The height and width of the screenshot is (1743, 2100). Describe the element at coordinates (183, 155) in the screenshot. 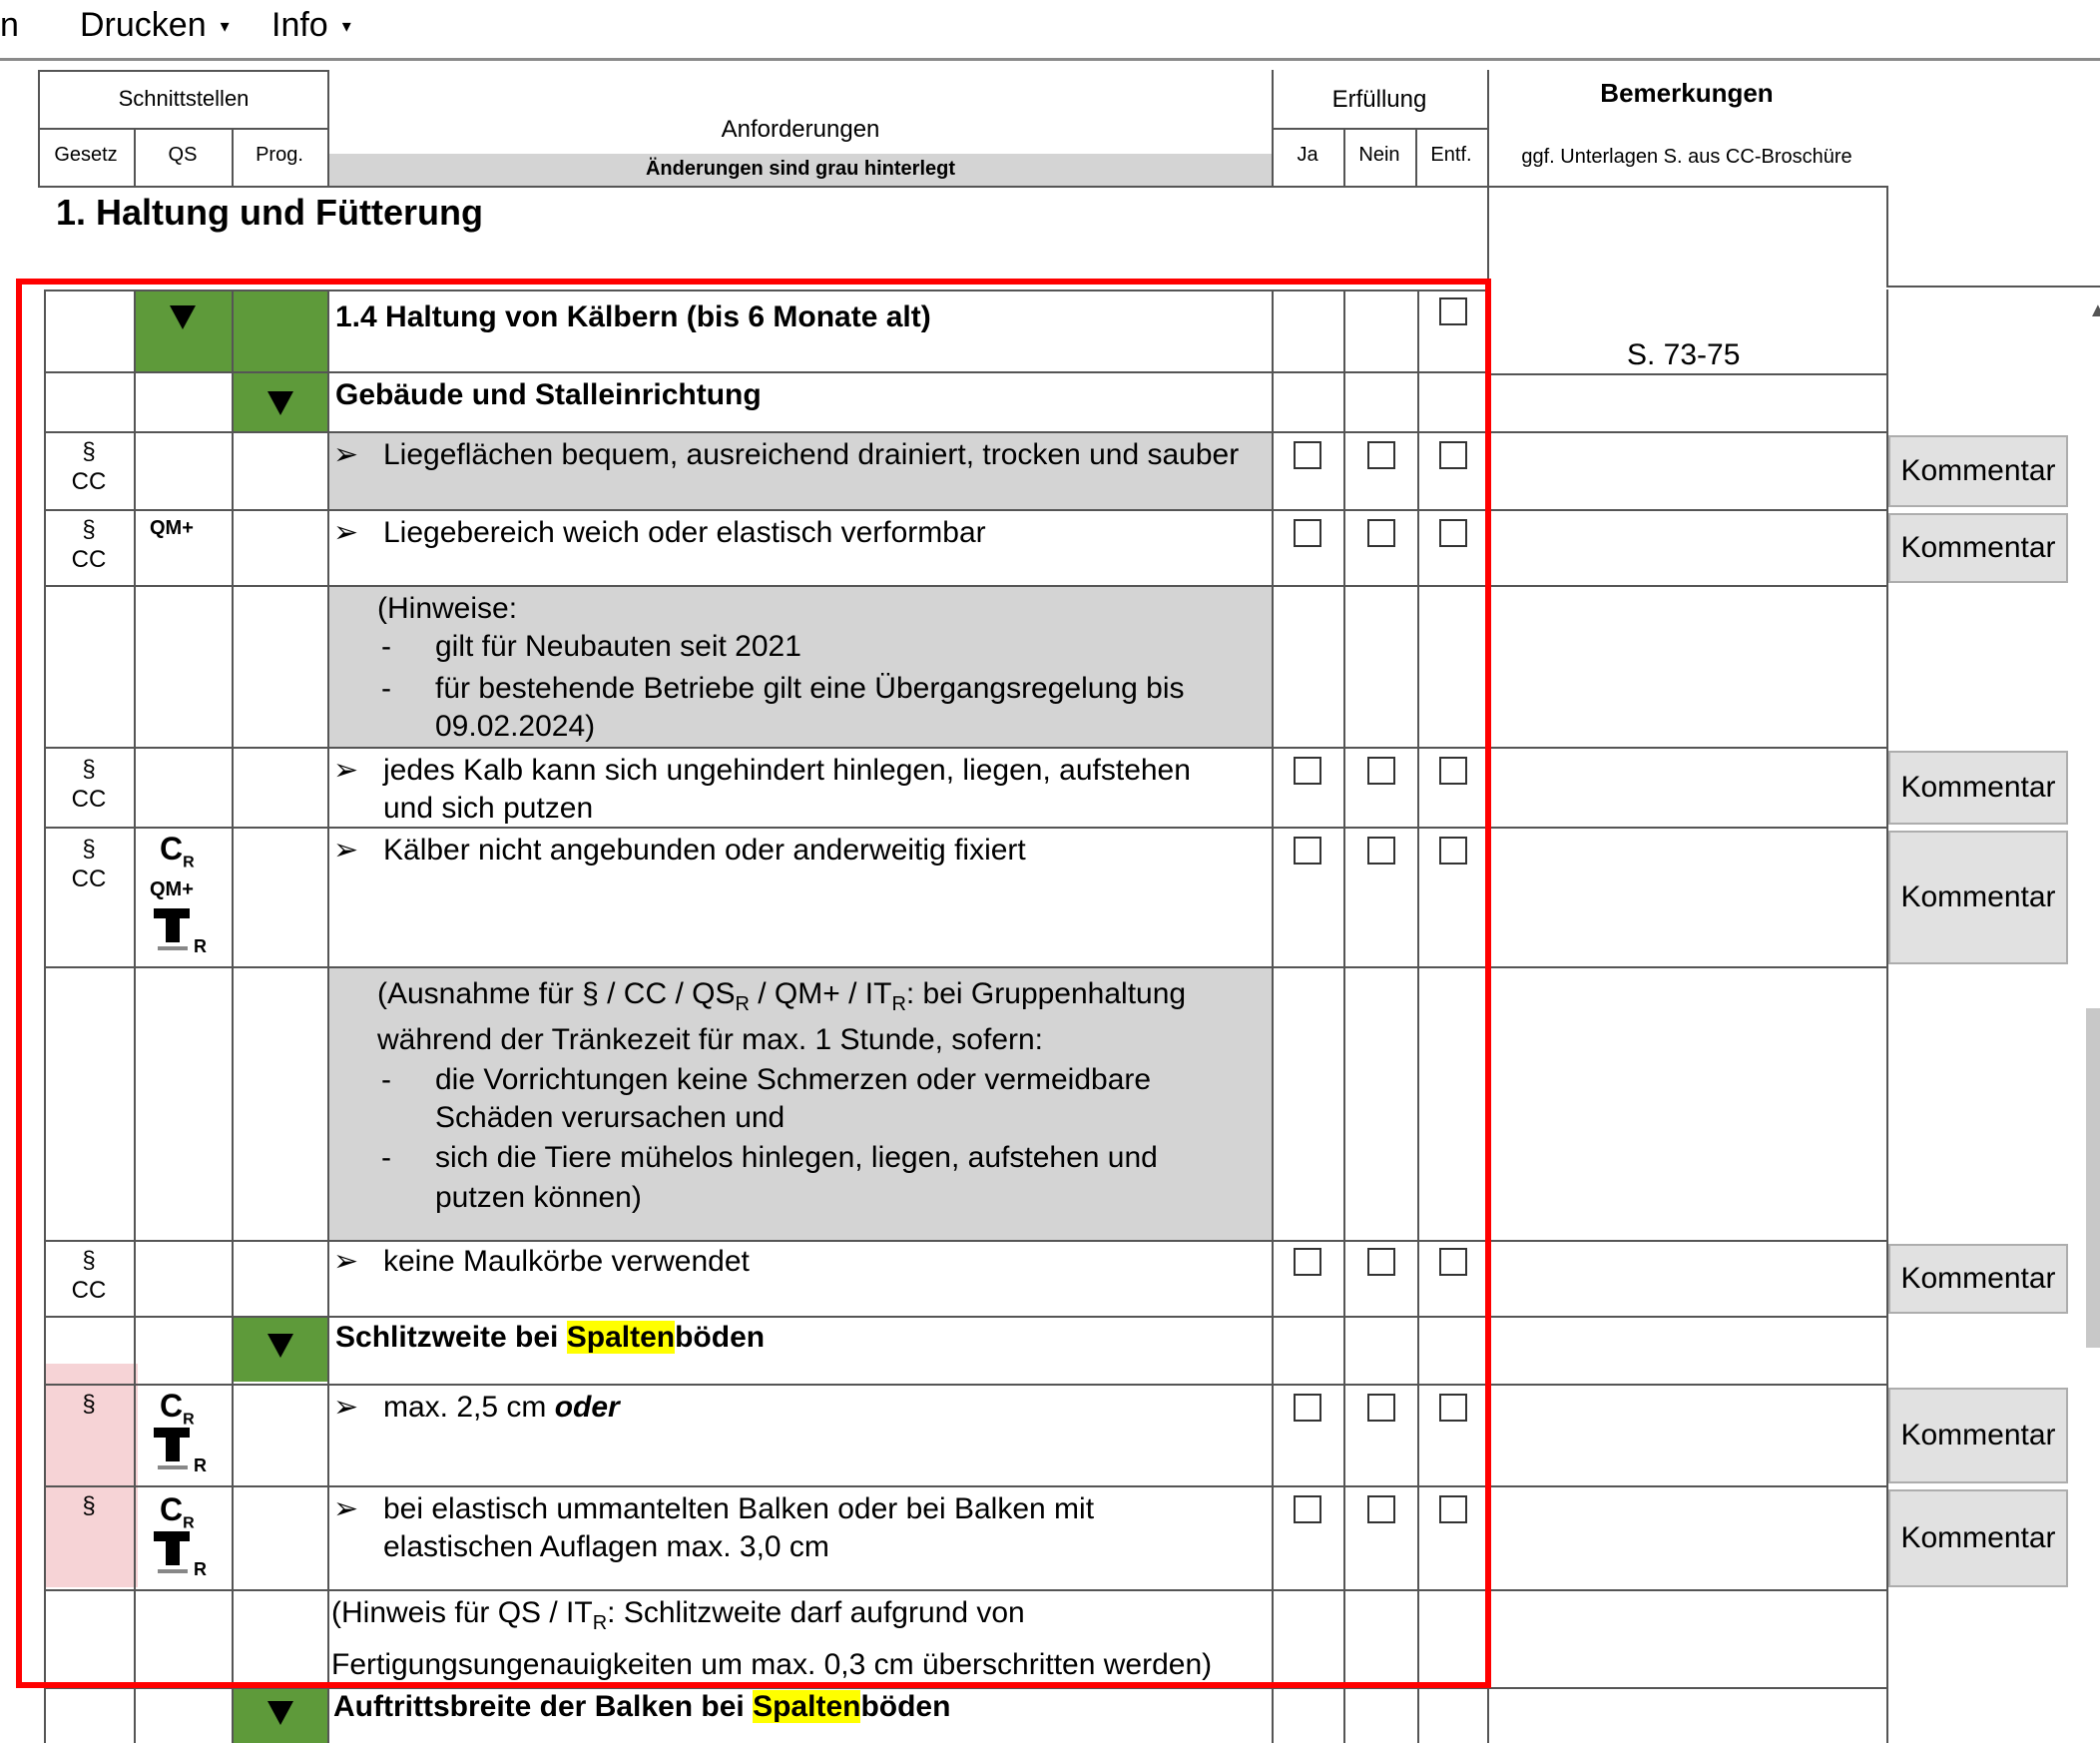

I see `header-qs: QS` at that location.